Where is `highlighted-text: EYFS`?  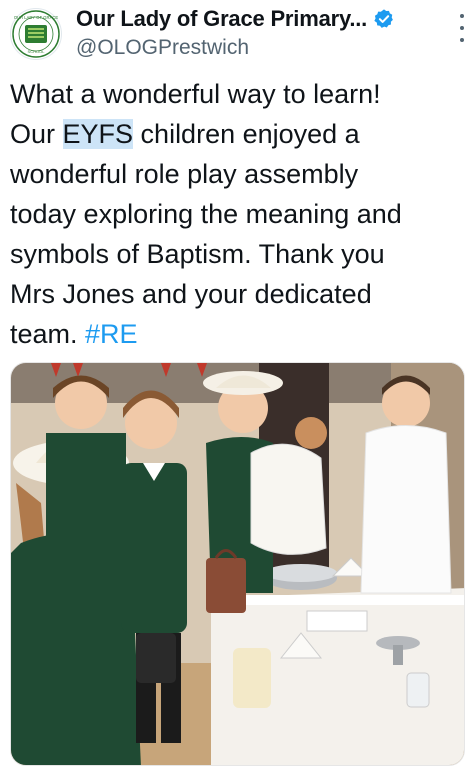
highlighted-text: EYFS is located at coordinates (98, 134).